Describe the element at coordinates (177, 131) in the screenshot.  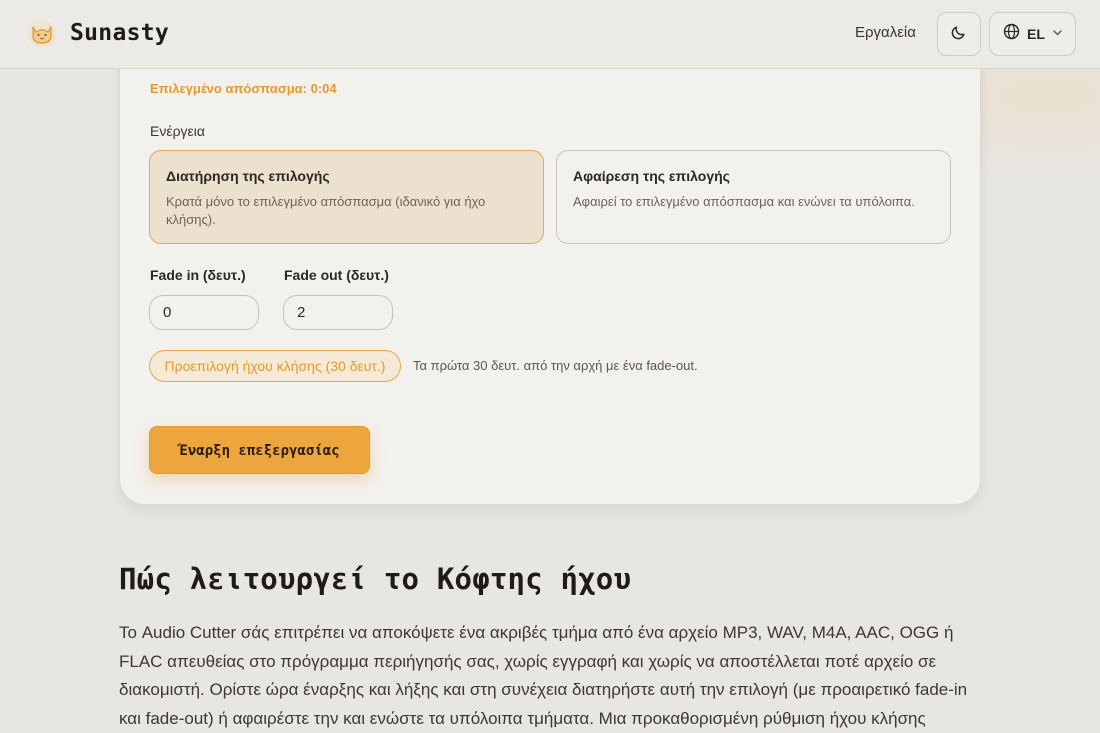
I see `action-section-label: Ενέργεια` at that location.